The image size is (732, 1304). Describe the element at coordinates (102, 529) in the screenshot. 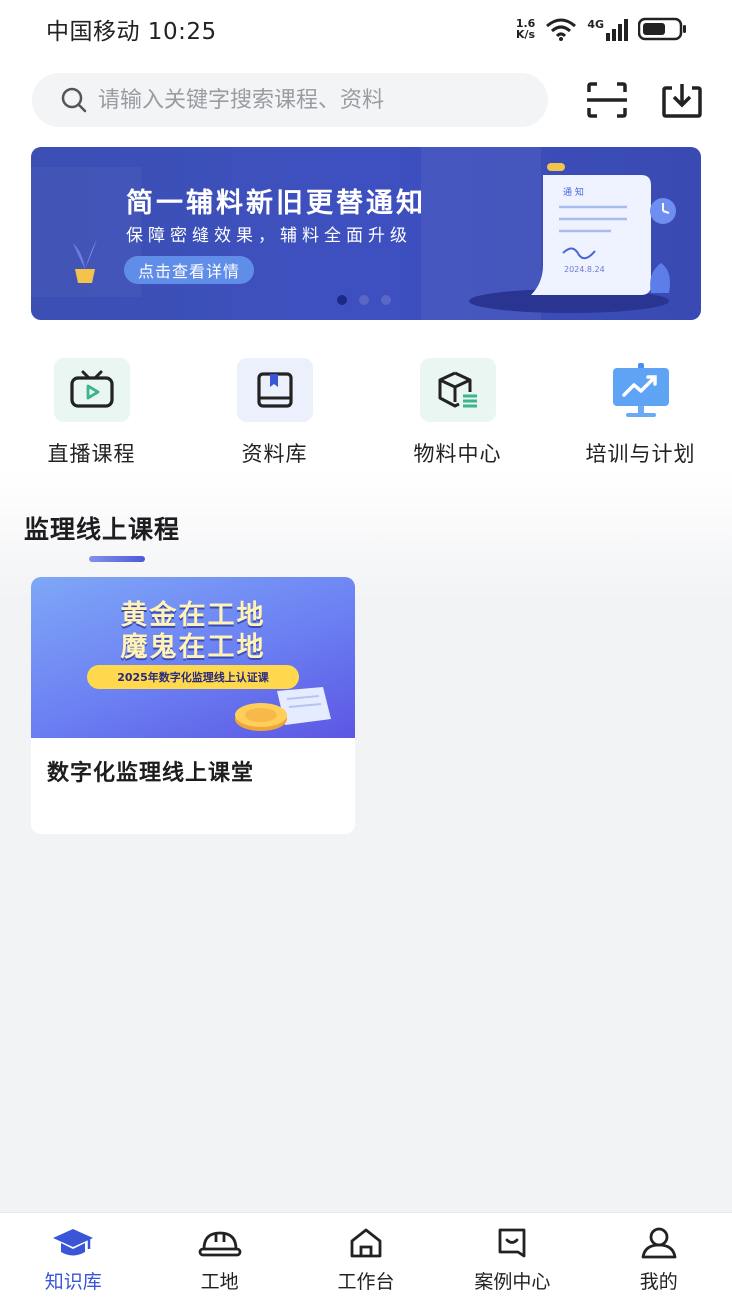

I see `section-title: 监理线上课程` at that location.